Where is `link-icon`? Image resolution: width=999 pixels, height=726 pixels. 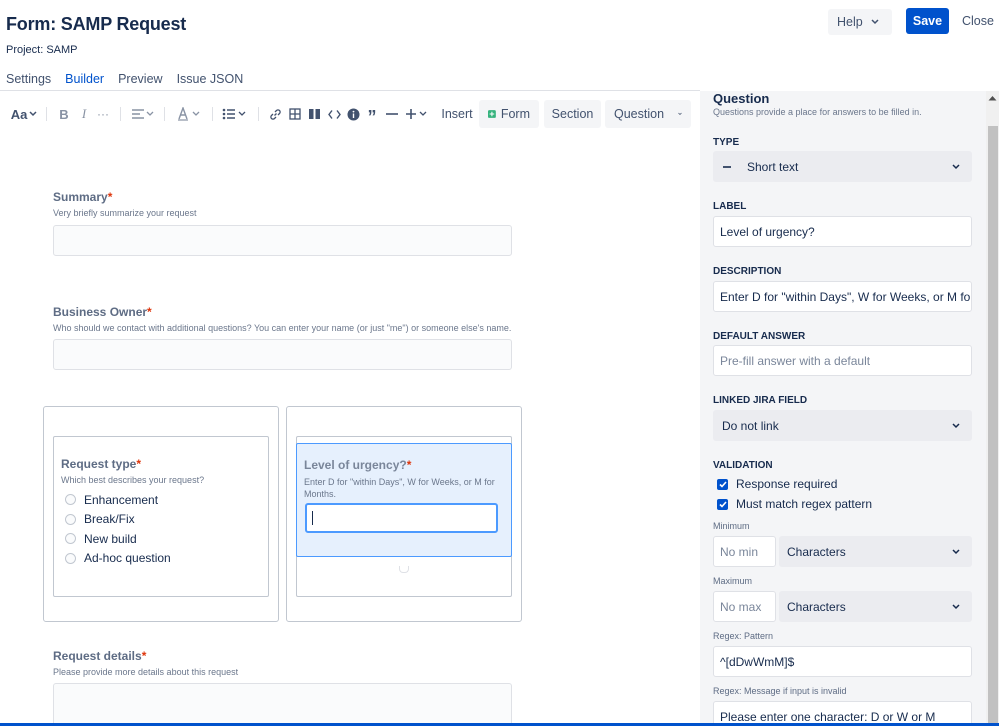
link-icon is located at coordinates (275, 114).